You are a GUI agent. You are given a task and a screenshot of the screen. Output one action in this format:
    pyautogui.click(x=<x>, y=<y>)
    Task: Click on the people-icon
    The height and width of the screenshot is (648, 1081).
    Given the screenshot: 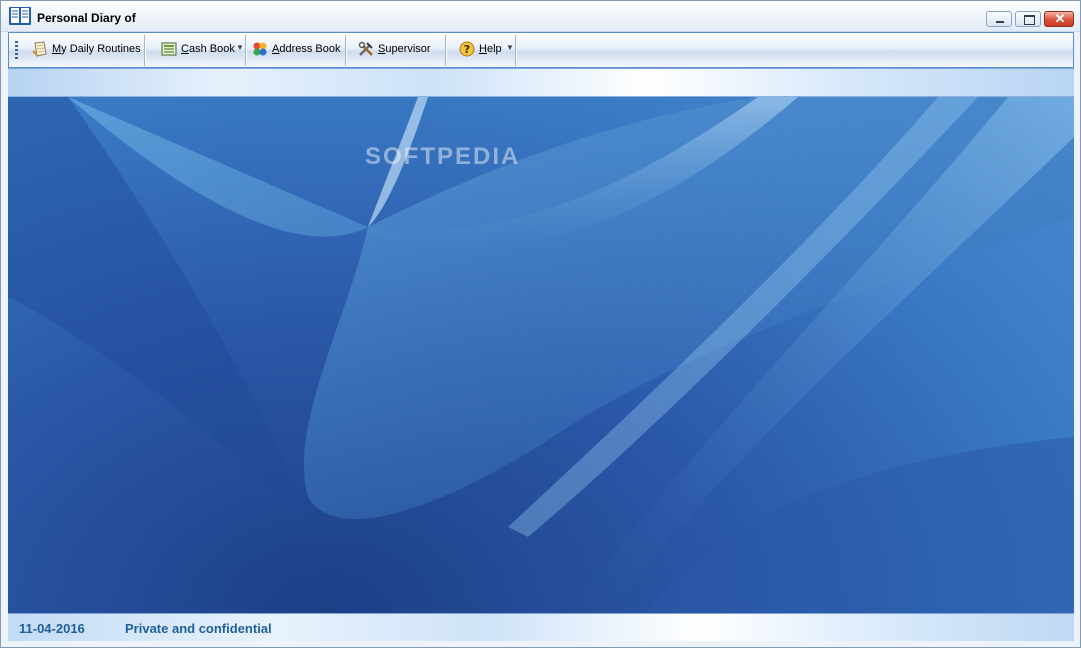 What is the action you would take?
    pyautogui.click(x=260, y=49)
    